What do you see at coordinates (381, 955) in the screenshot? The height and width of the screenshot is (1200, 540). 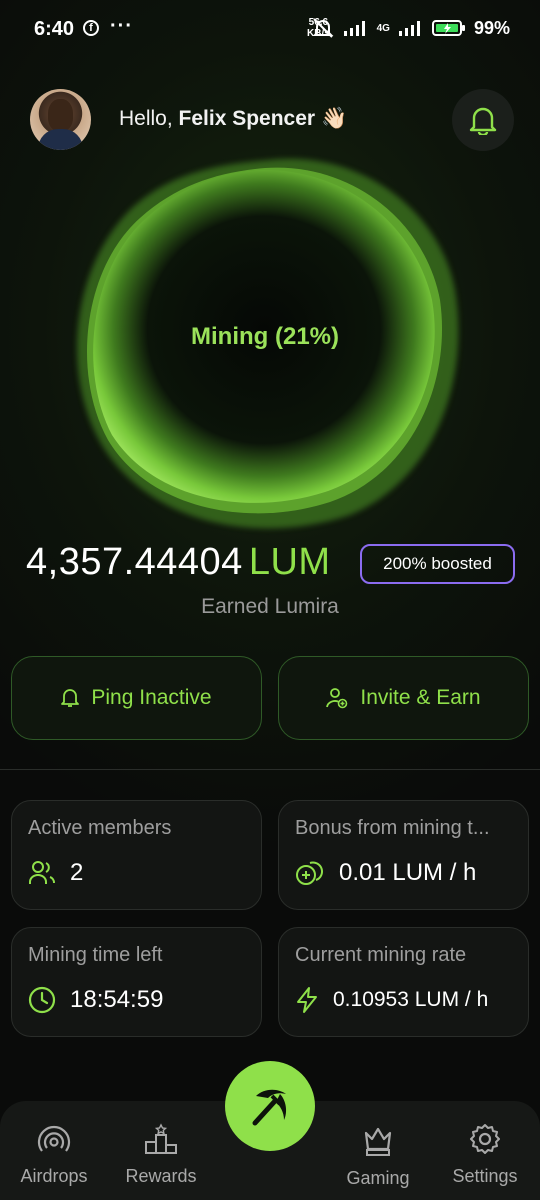 I see `mining-rate-title: Current mining rate` at bounding box center [381, 955].